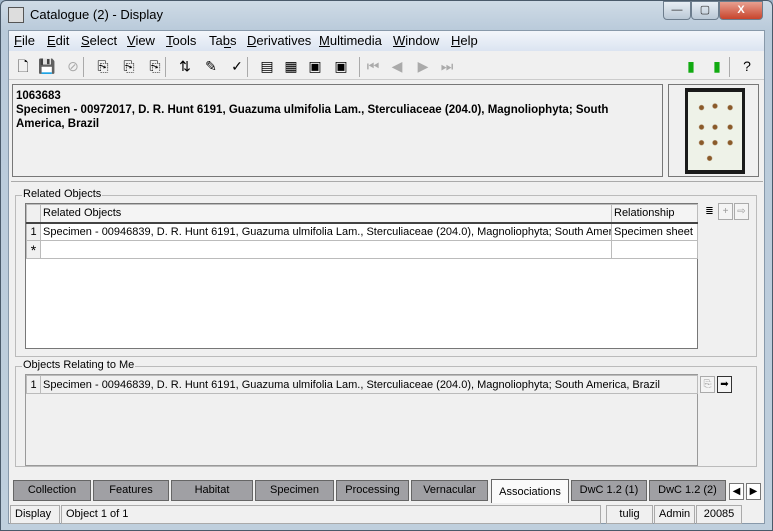 The image size is (773, 531). I want to click on attach-icon: ⎘, so click(103, 66).